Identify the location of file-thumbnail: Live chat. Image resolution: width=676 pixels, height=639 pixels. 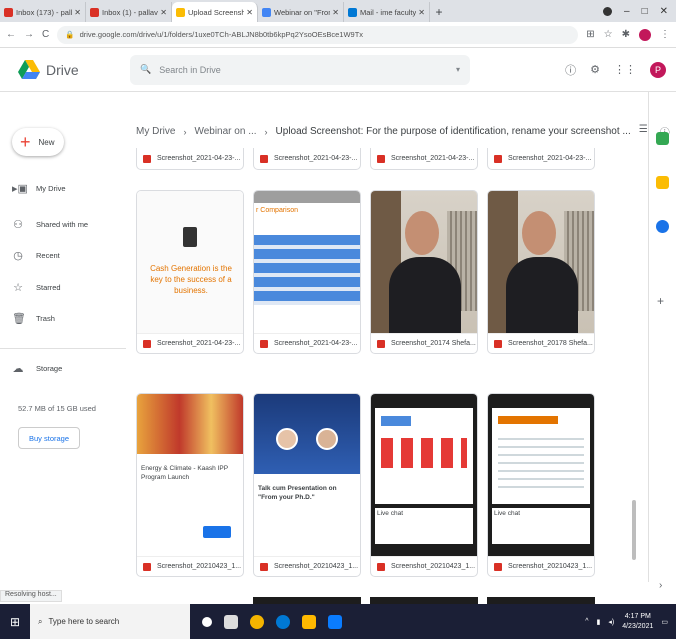
(424, 475).